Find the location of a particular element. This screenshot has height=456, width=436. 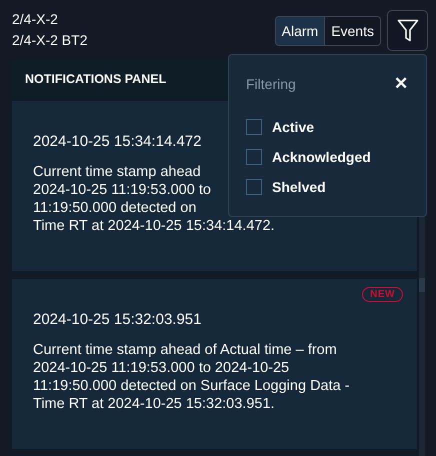

filter-icon is located at coordinates (407, 30).